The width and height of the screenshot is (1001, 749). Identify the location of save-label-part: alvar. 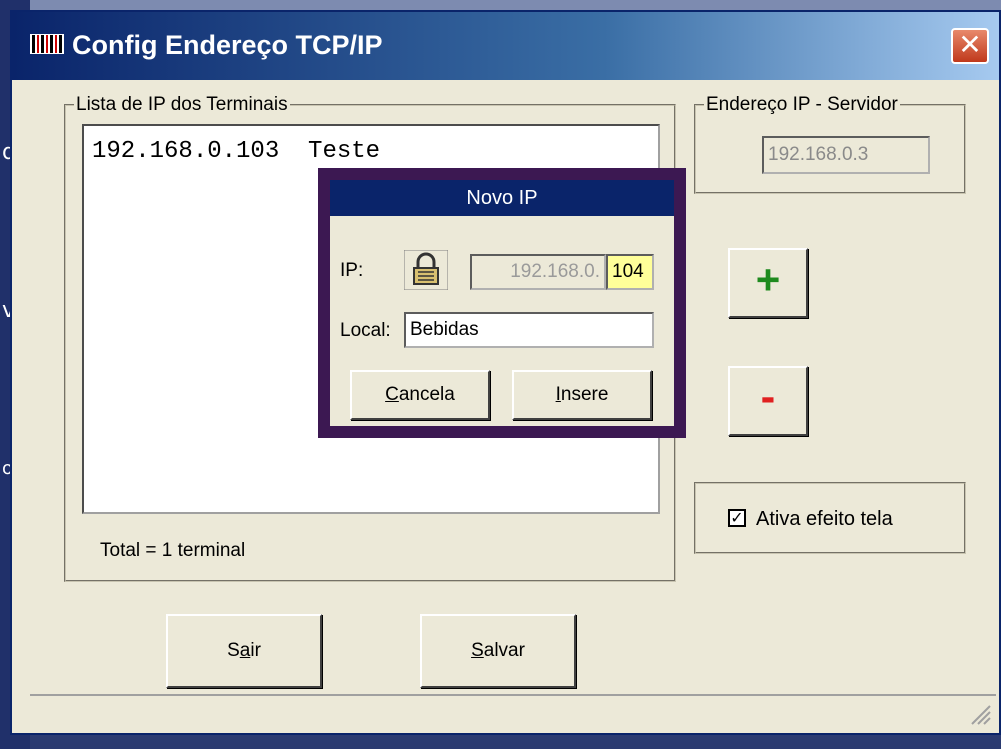
(504, 650).